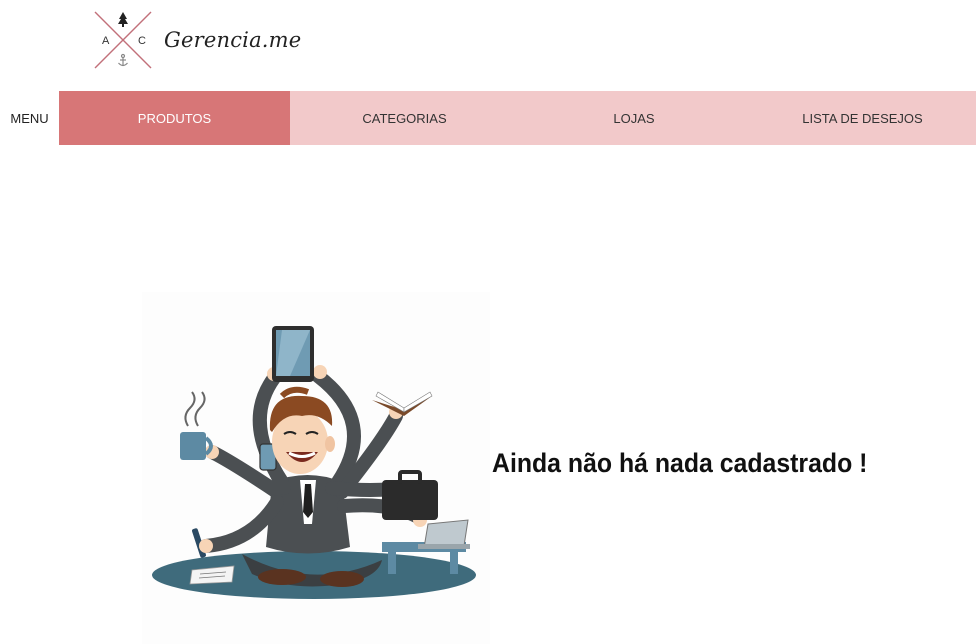  Describe the element at coordinates (404, 118) in the screenshot. I see `nav-item-categorias: CATEGORIAS` at that location.